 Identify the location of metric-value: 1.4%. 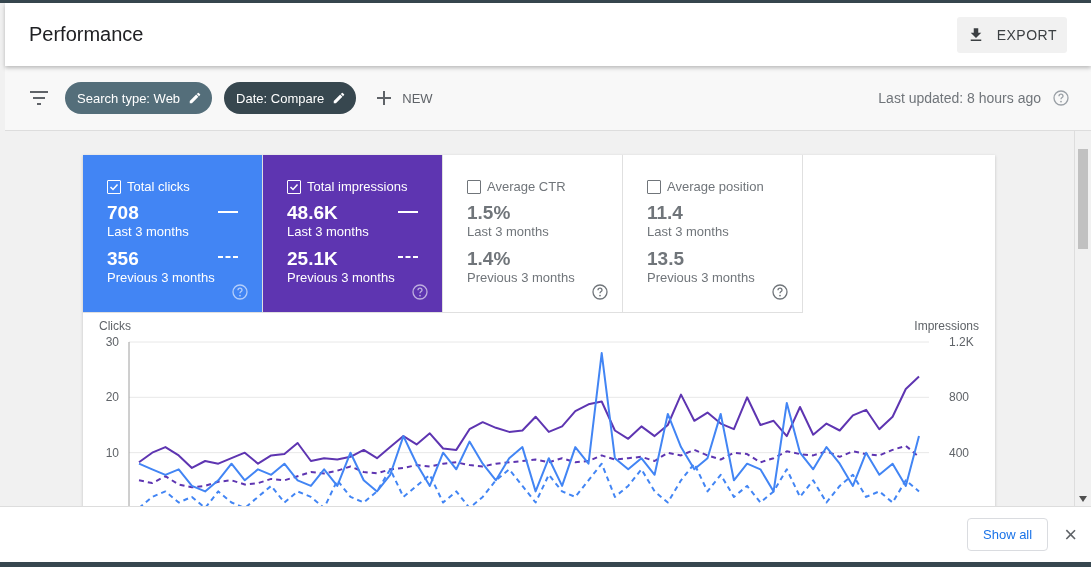
(489, 259).